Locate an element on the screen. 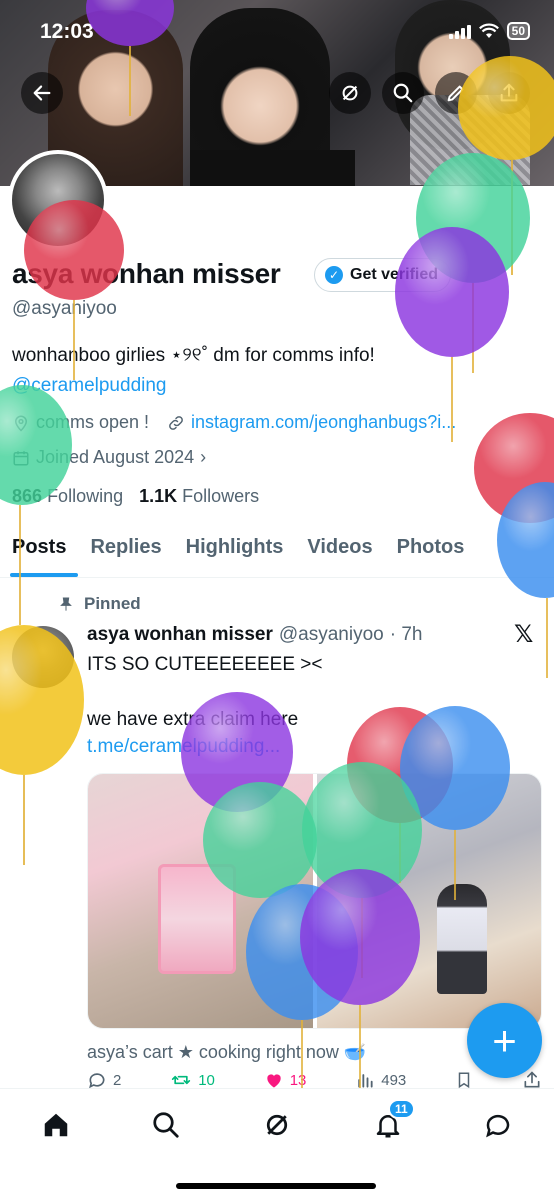  x-logo-icon: 𝕏 is located at coordinates (524, 634).